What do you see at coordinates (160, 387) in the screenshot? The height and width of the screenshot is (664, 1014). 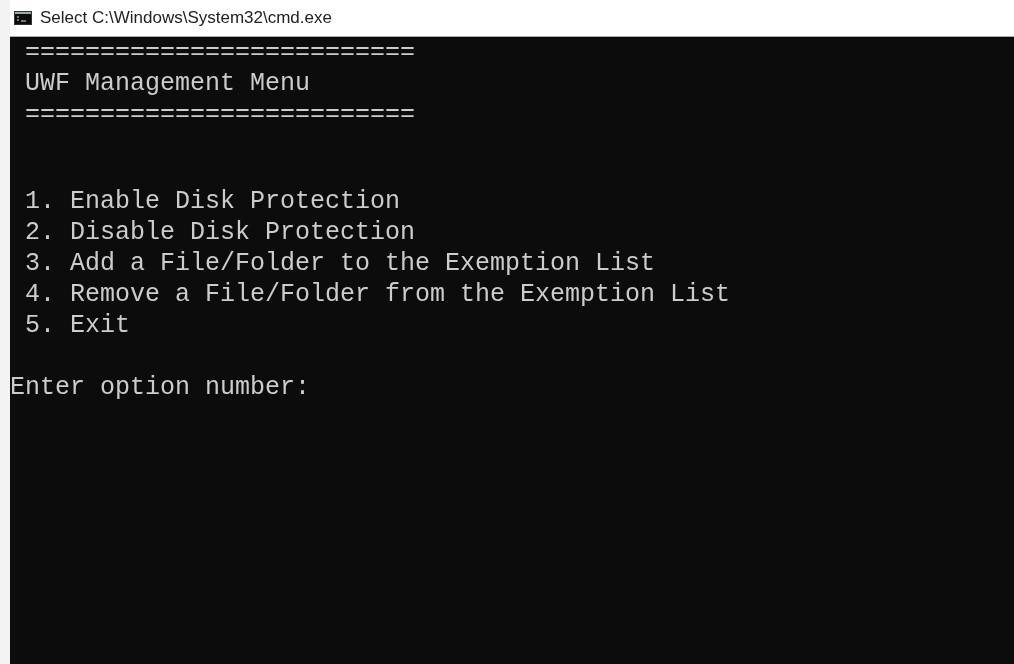 I see `input-prompt: Enter option number:` at bounding box center [160, 387].